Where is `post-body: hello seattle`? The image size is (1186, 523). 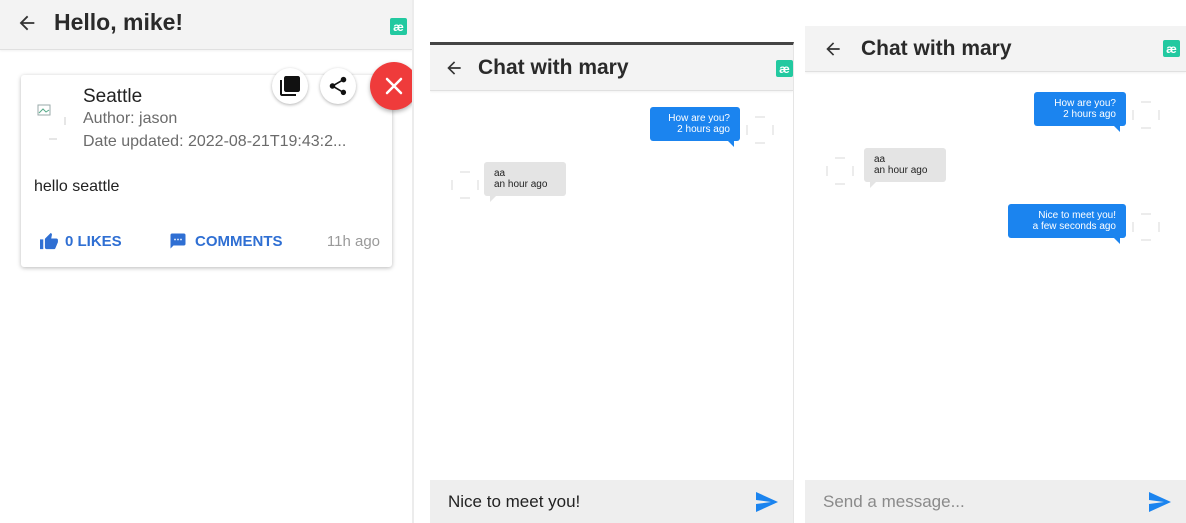
post-body: hello seattle is located at coordinates (77, 186).